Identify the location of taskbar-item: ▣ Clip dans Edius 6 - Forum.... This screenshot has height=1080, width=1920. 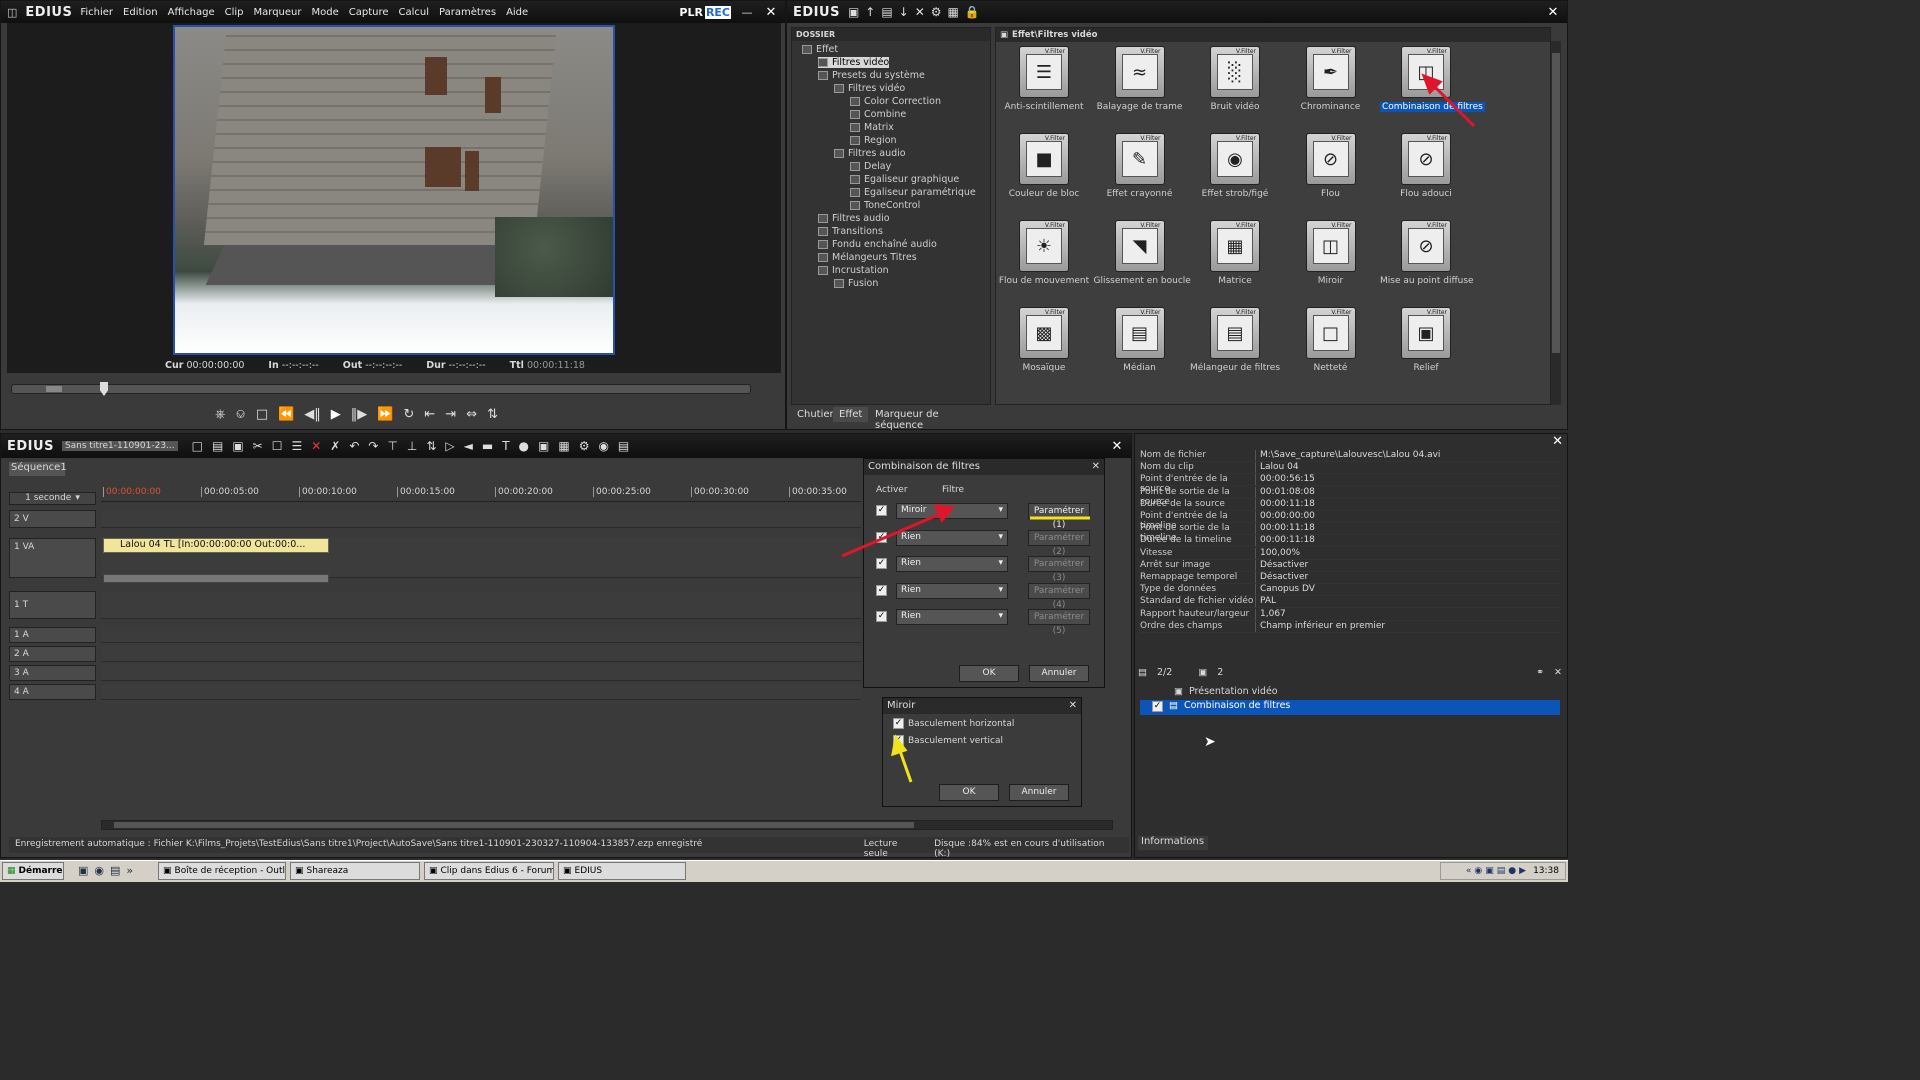
(489, 871).